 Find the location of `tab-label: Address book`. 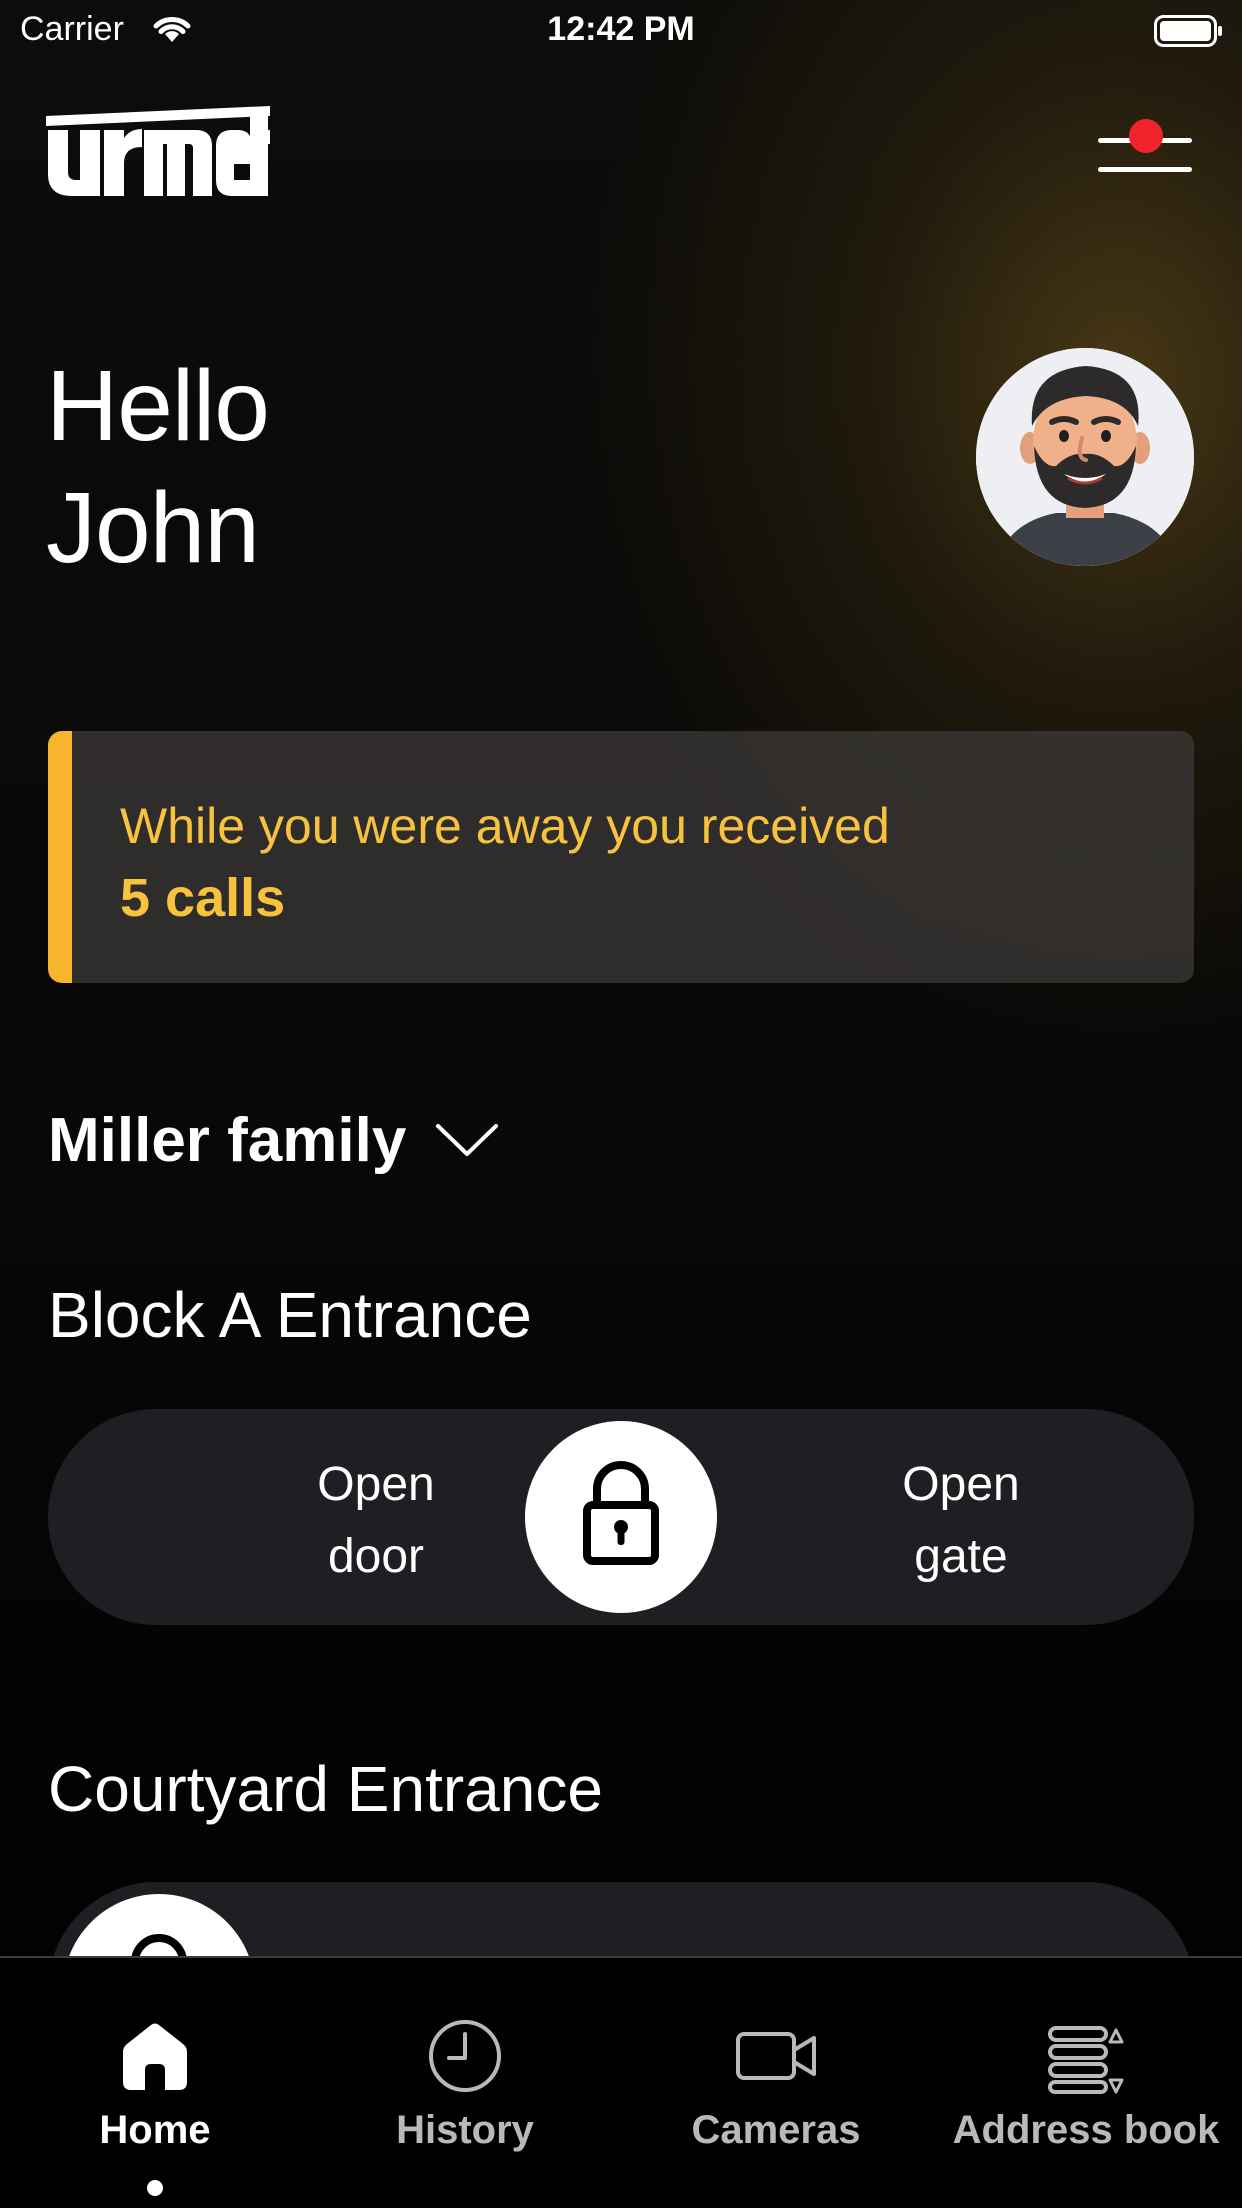

tab-label: Address book is located at coordinates (1086, 2130).